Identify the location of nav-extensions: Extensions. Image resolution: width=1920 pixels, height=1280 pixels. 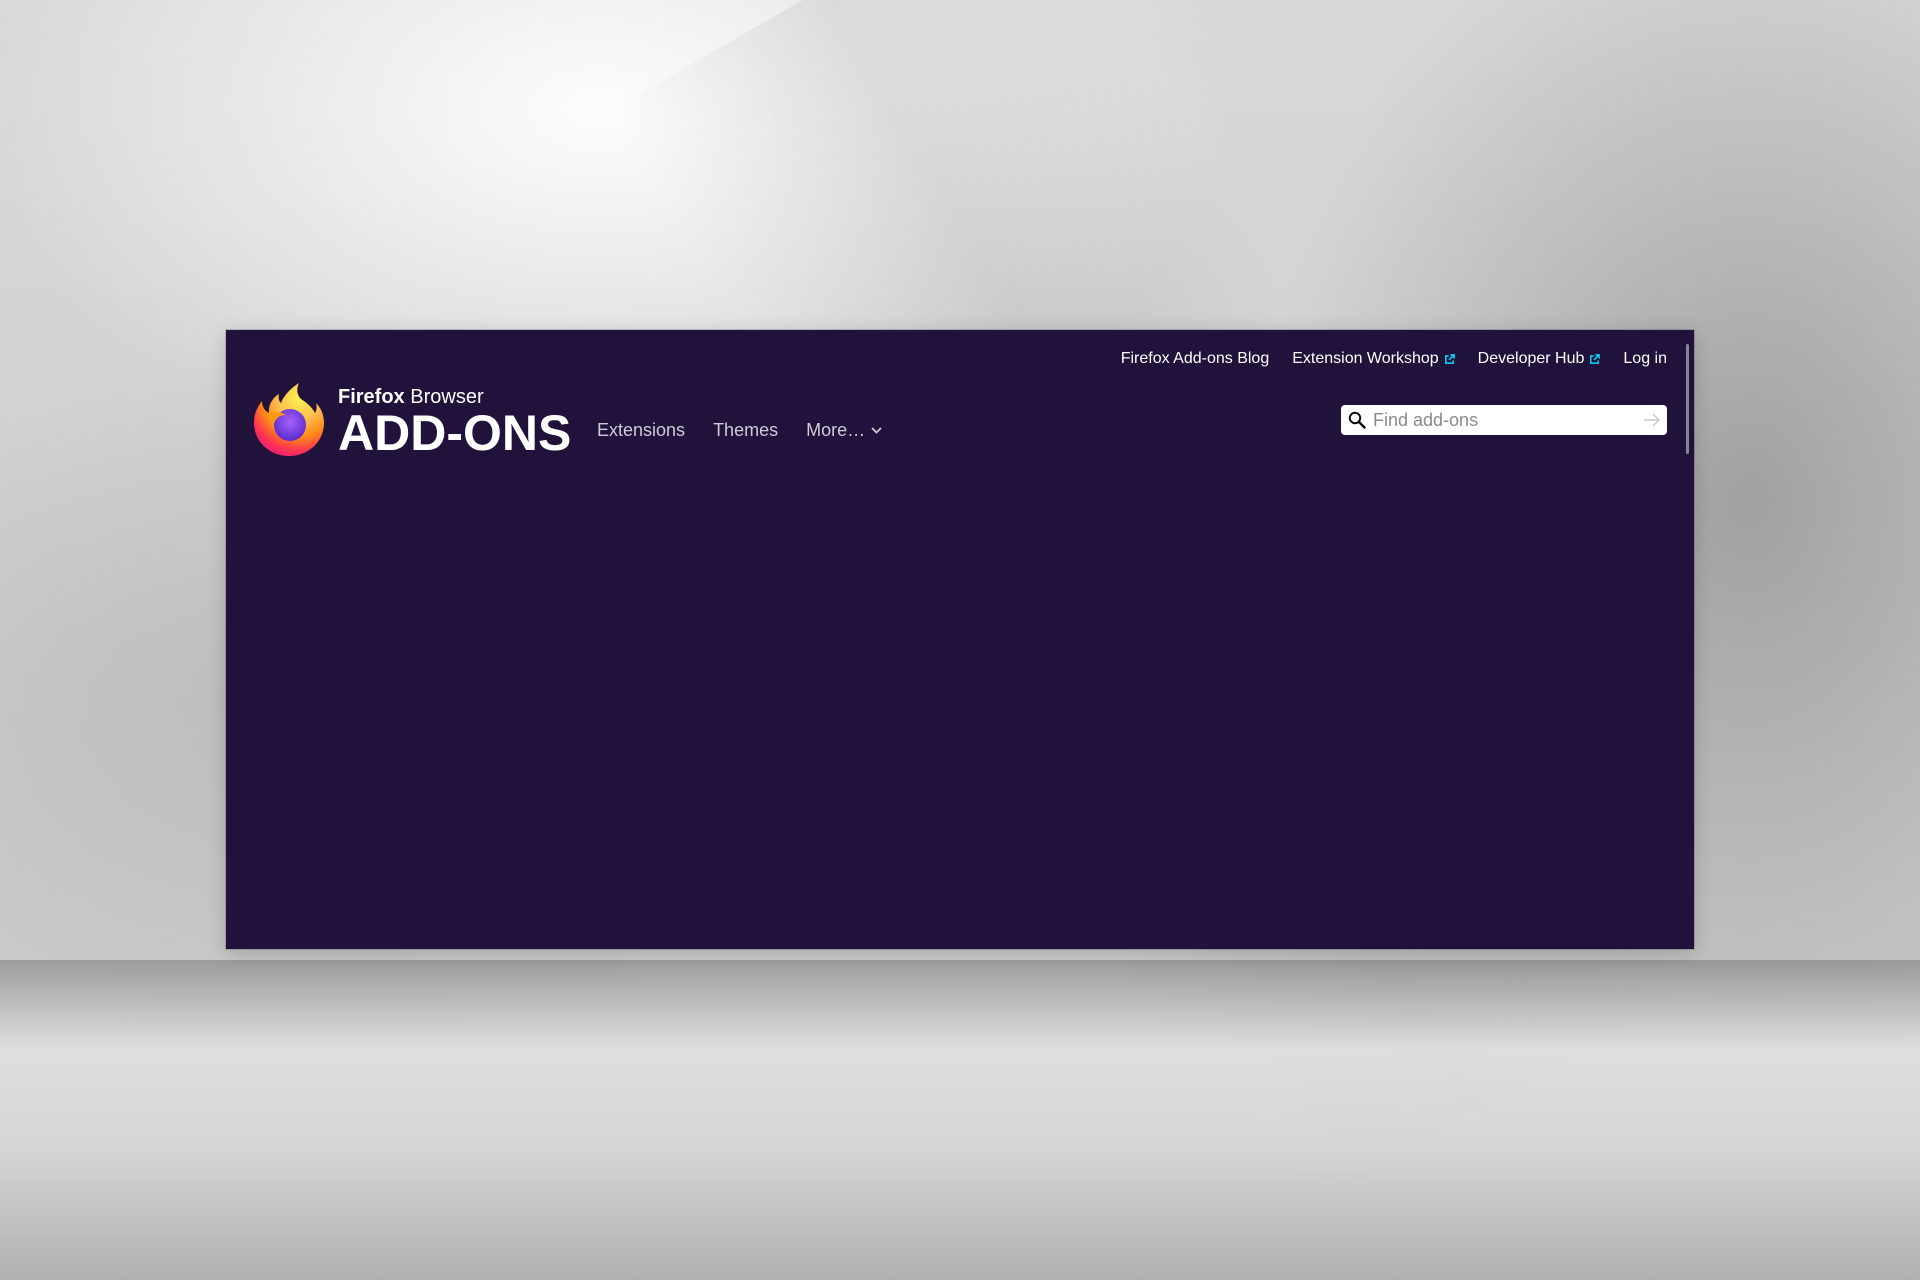
(641, 430).